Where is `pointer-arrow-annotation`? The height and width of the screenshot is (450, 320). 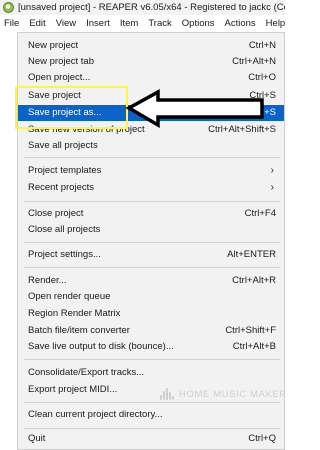 pointer-arrow-annotation is located at coordinates (194, 109).